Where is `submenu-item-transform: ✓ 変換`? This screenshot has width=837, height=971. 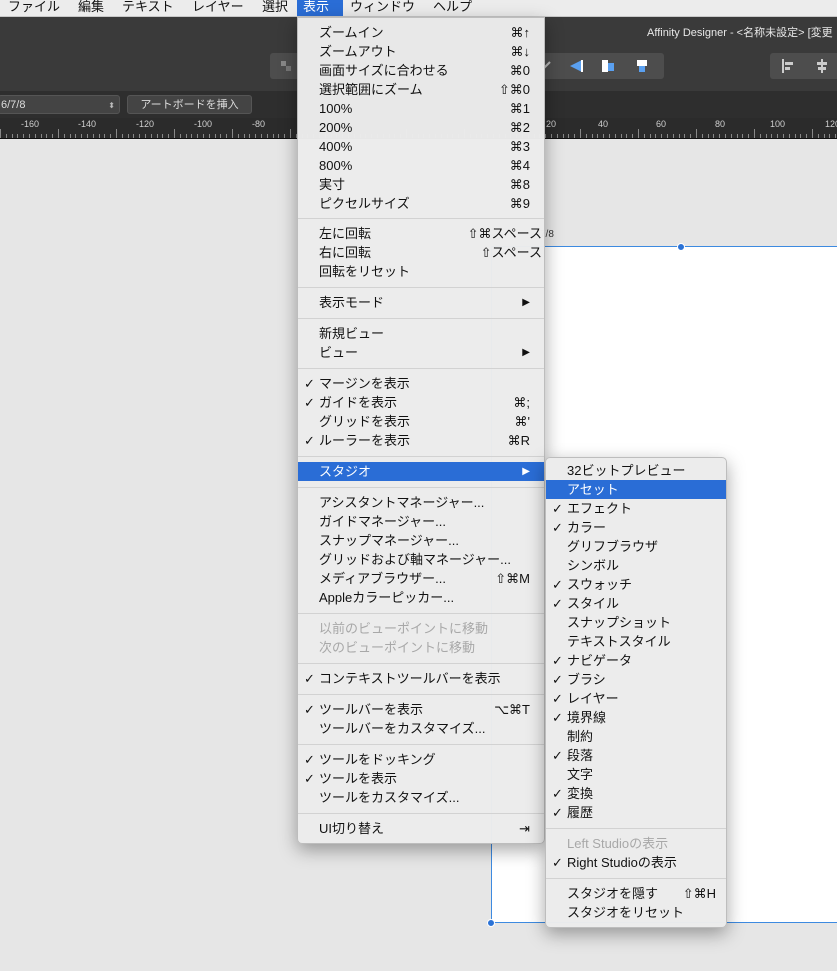
submenu-item-transform: ✓ 変換 is located at coordinates (636, 793).